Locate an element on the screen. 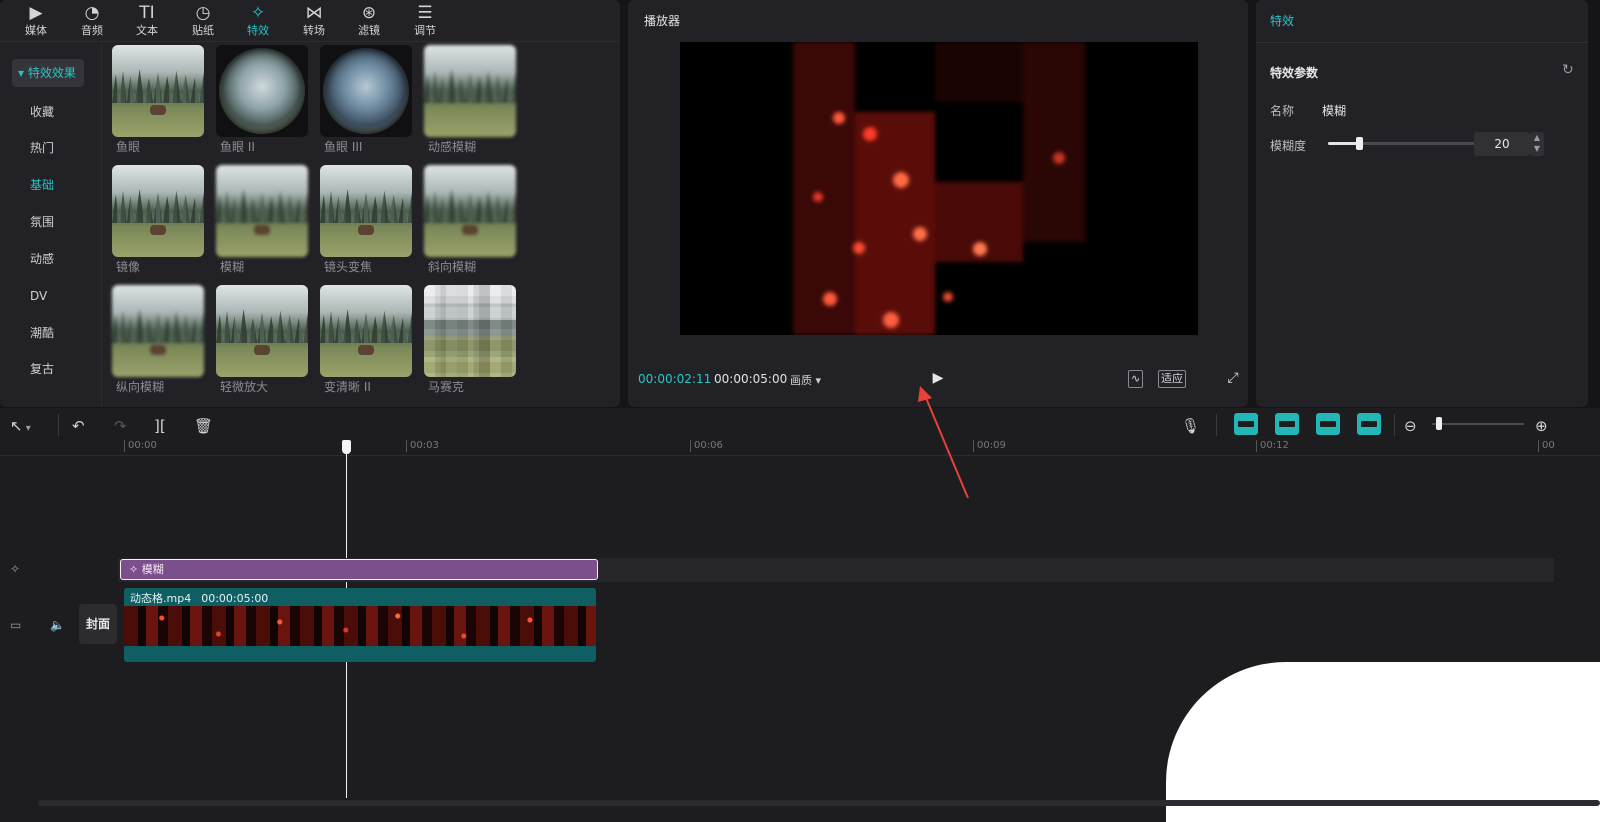  blur-slider is located at coordinates (1405, 143).